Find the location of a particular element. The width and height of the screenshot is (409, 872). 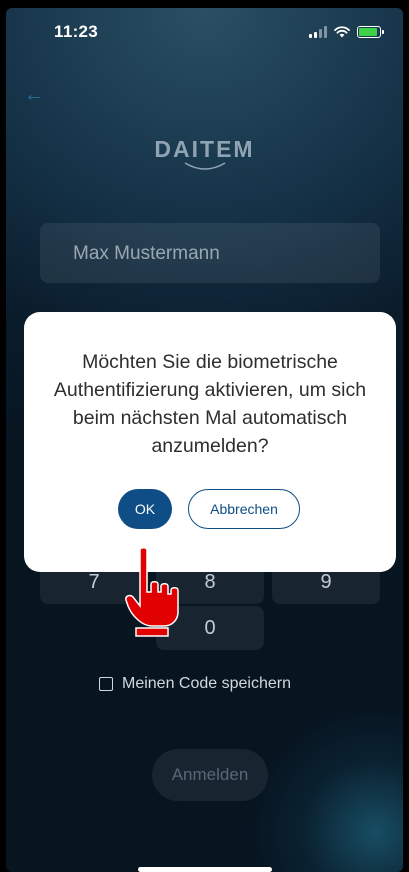

username-field: Max Mustermann is located at coordinates (210, 253).